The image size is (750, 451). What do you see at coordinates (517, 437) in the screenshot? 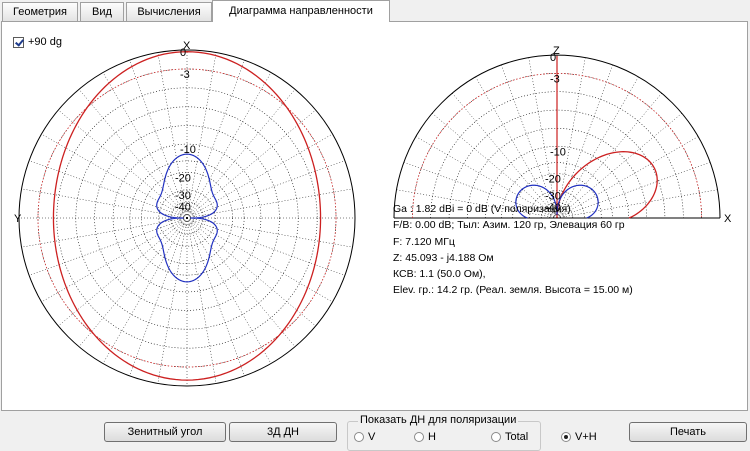
I see `radio-total-label: Total` at bounding box center [517, 437].